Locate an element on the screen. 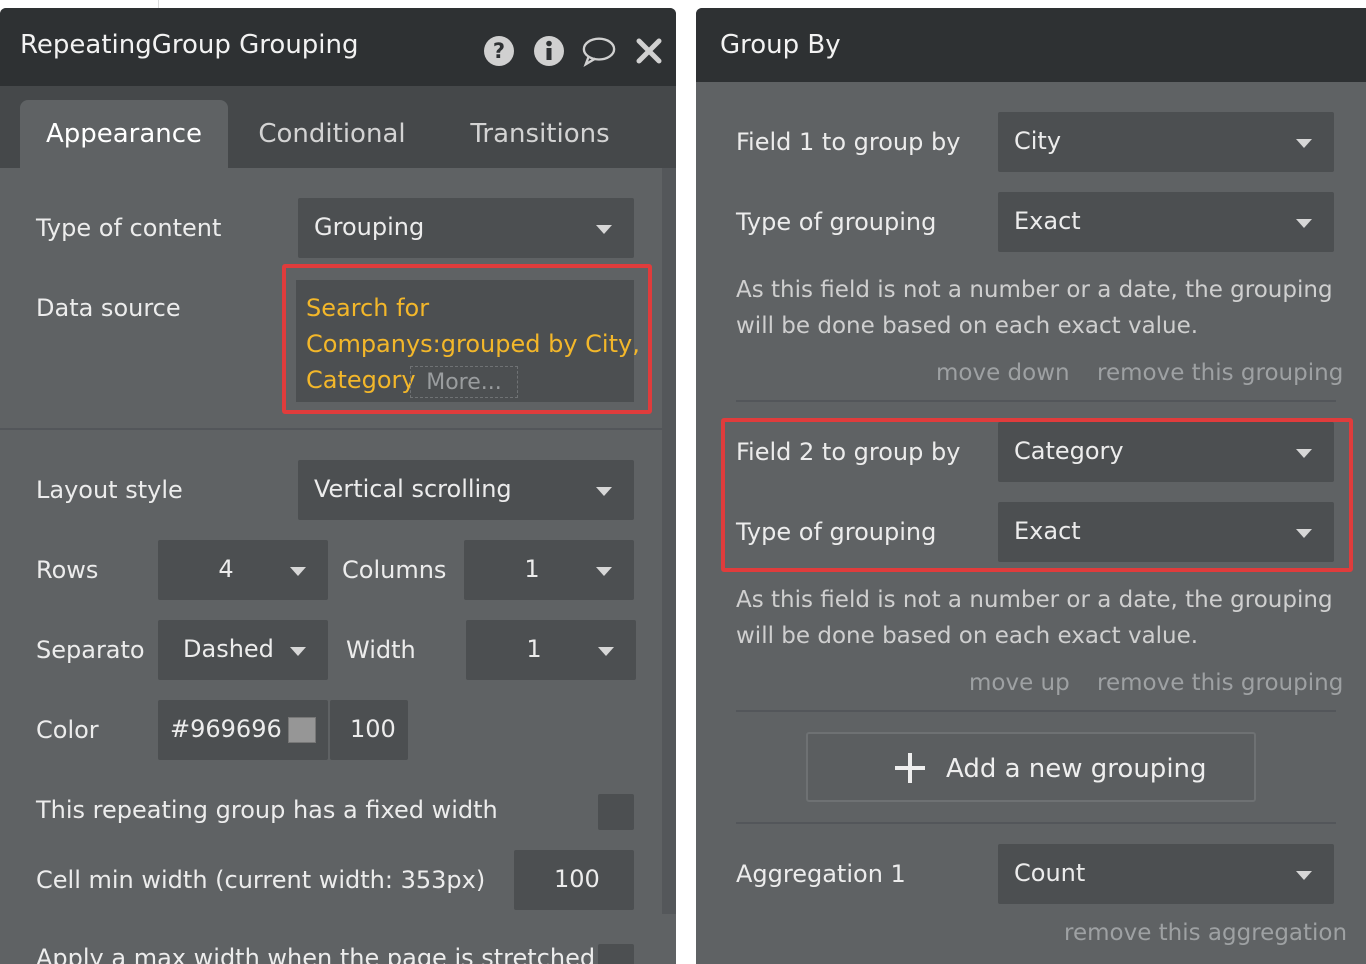 The image size is (1366, 964). background-divider is located at coordinates (158, 4).